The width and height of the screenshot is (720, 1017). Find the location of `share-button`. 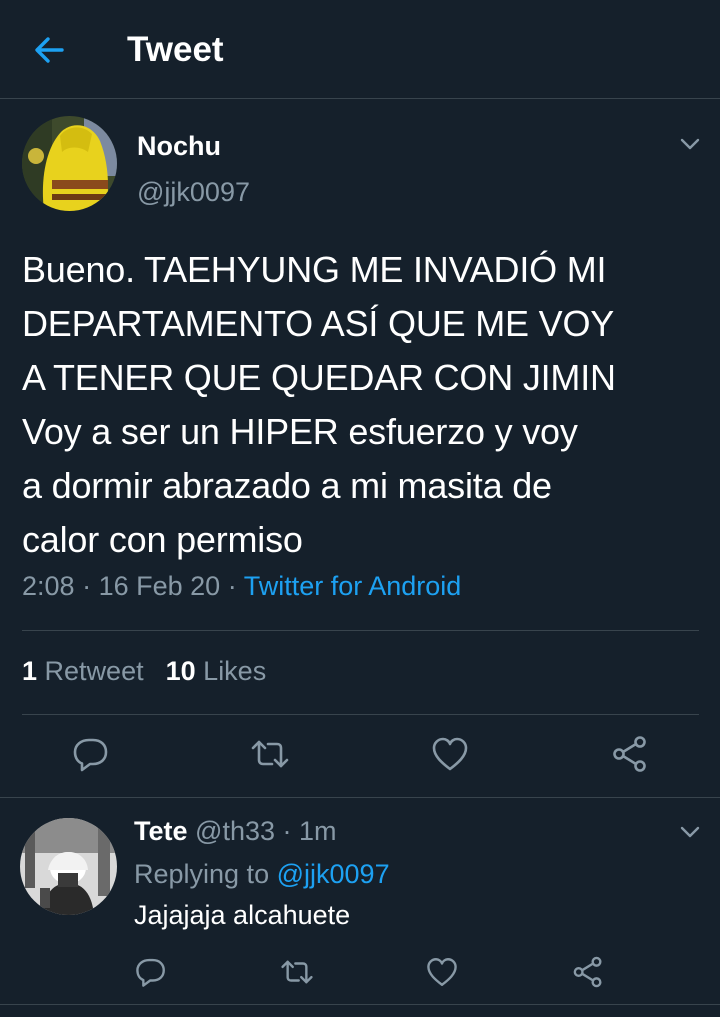

share-button is located at coordinates (630, 754).